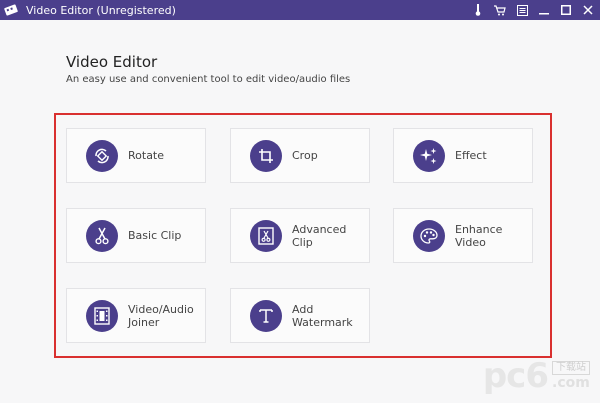  What do you see at coordinates (305, 155) in the screenshot?
I see `crop-label: Crop` at bounding box center [305, 155].